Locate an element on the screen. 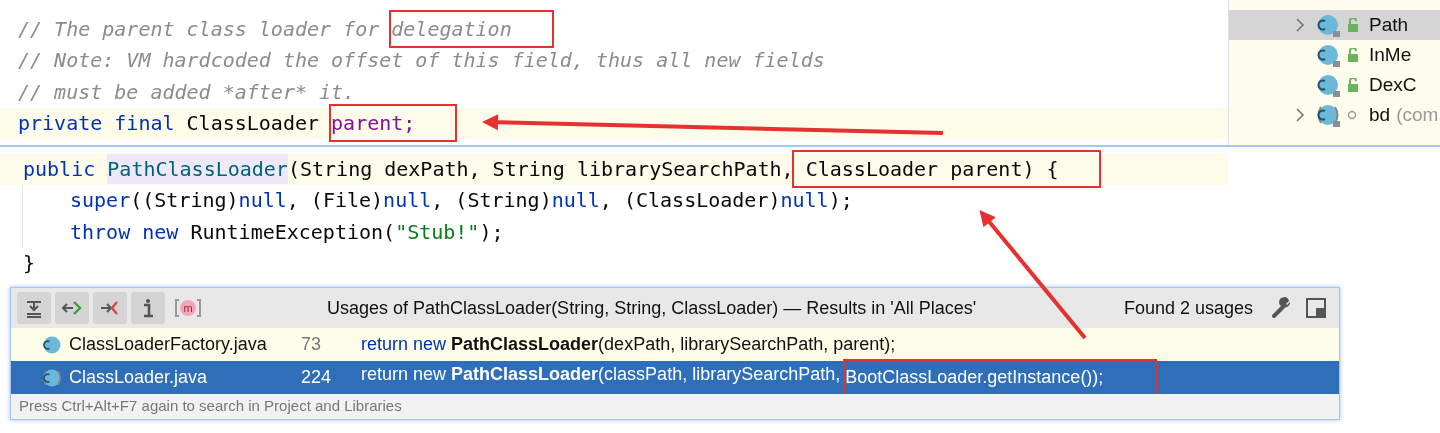 This screenshot has height=433, width=1440. tree-item: InMe is located at coordinates (1334, 55).